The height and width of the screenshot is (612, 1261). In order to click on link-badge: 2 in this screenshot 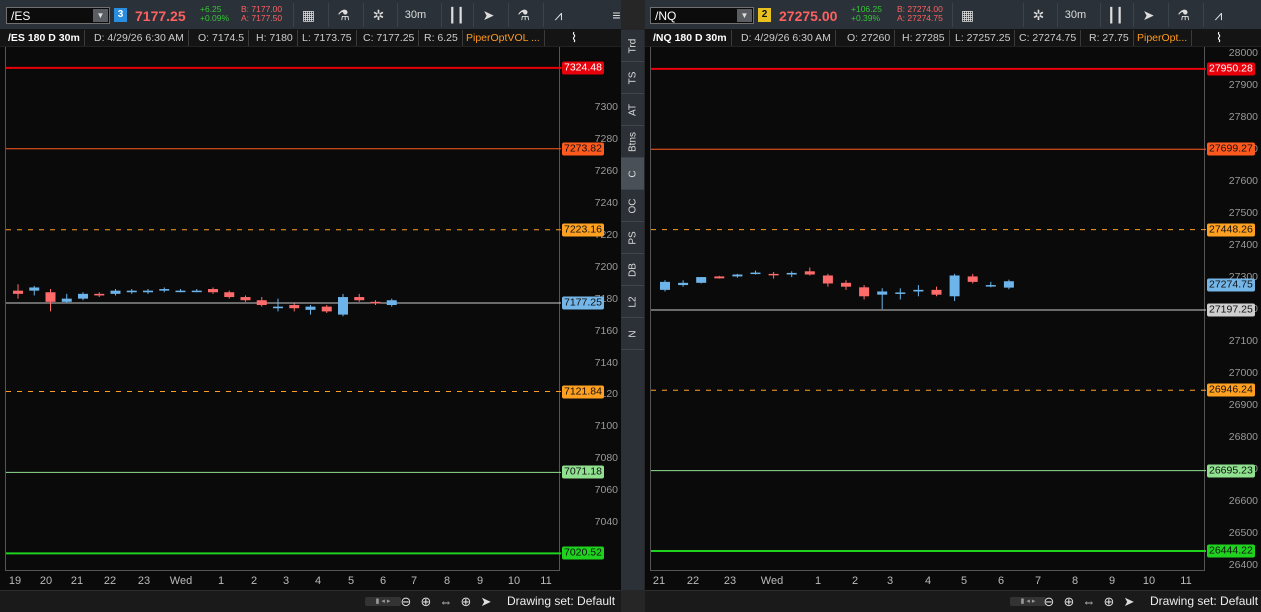, I will do `click(764, 15)`.